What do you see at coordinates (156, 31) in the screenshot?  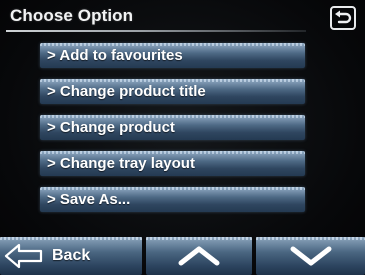 I see `header-divider` at bounding box center [156, 31].